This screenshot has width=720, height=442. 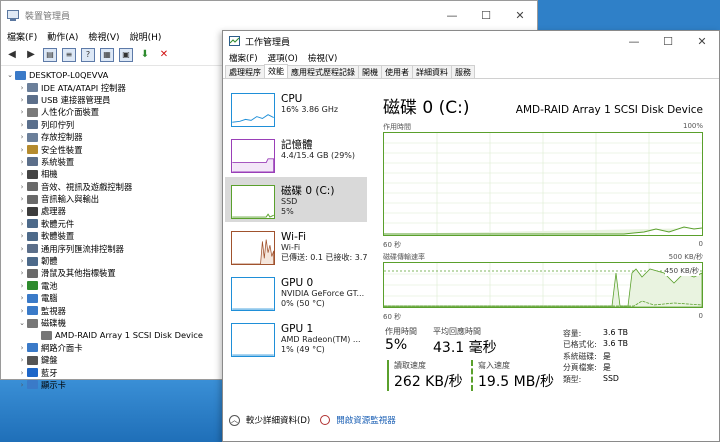 I want to click on resource-card-cpu: CPU 16% 3.86 GHz, so click(x=296, y=107).